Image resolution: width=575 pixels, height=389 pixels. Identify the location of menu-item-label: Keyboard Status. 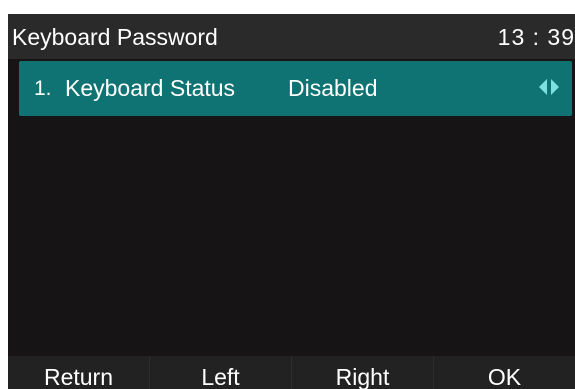
(150, 88).